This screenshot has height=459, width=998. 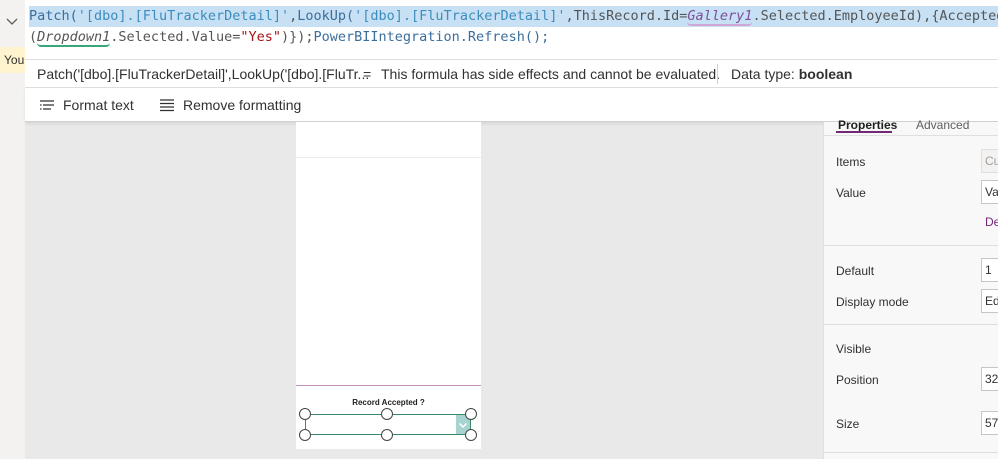 What do you see at coordinates (167, 105) in the screenshot?
I see `remove-formatting-icon` at bounding box center [167, 105].